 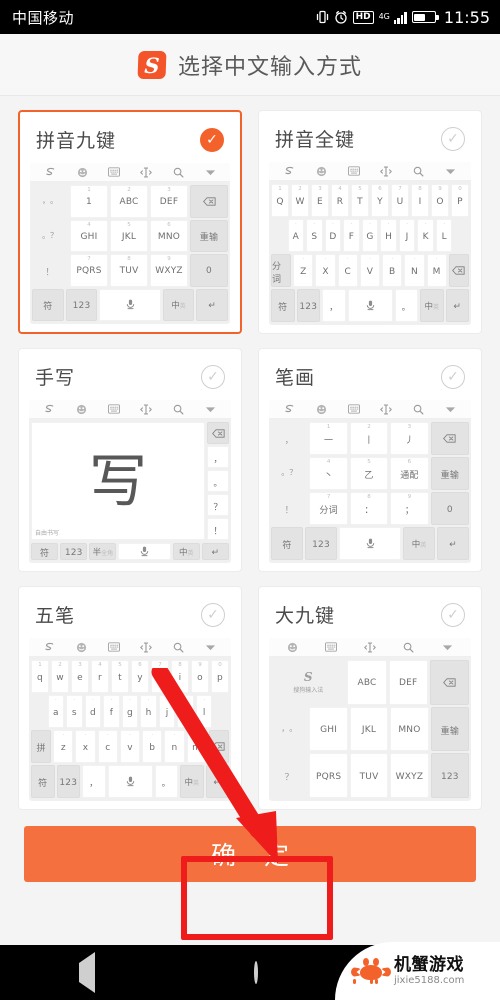 I want to click on key-C: · C, so click(x=347, y=270).